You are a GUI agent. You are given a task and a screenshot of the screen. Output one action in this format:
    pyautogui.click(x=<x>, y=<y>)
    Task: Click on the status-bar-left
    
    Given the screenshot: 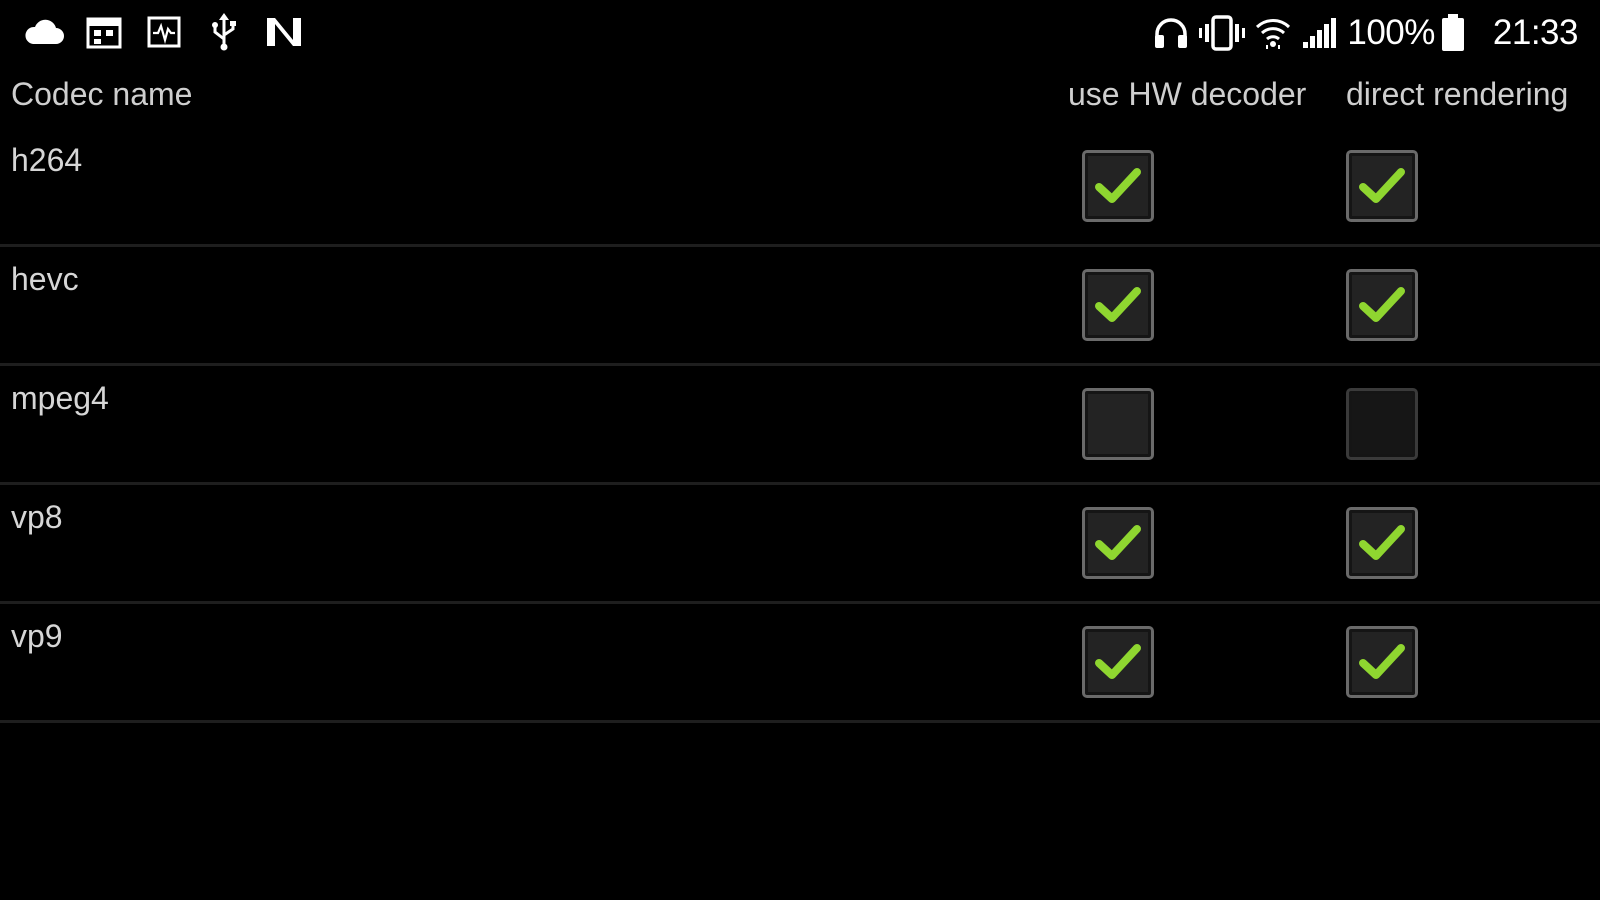 What is the action you would take?
    pyautogui.click(x=172, y=32)
    